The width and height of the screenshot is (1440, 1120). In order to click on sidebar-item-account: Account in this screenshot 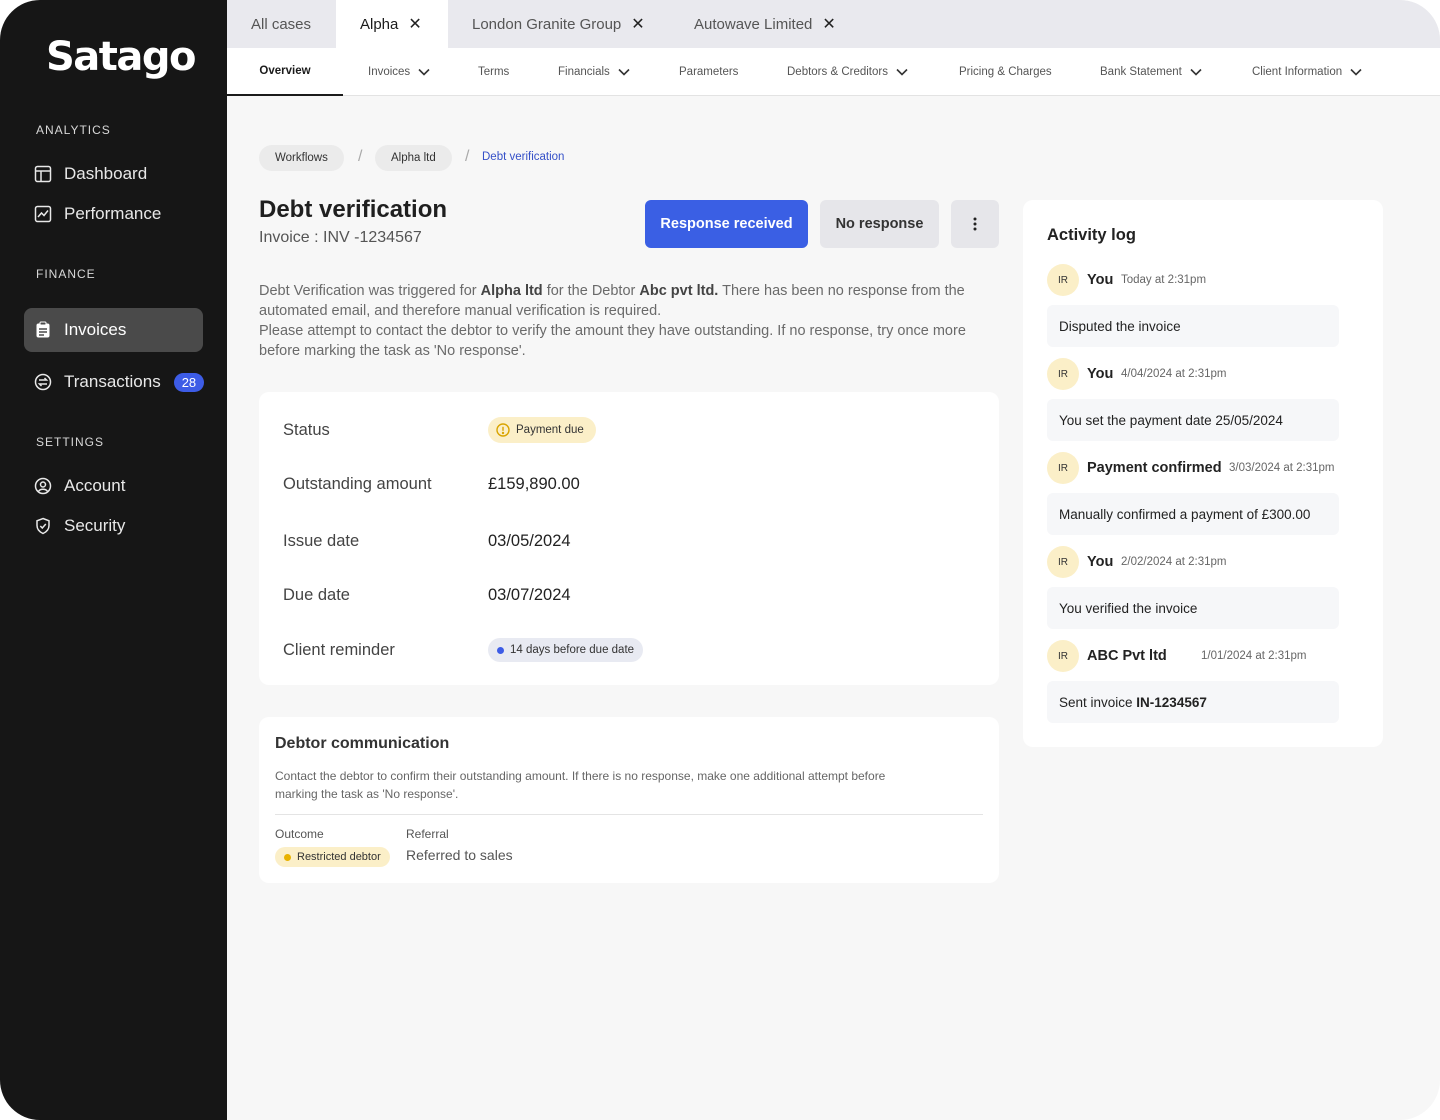, I will do `click(113, 486)`.